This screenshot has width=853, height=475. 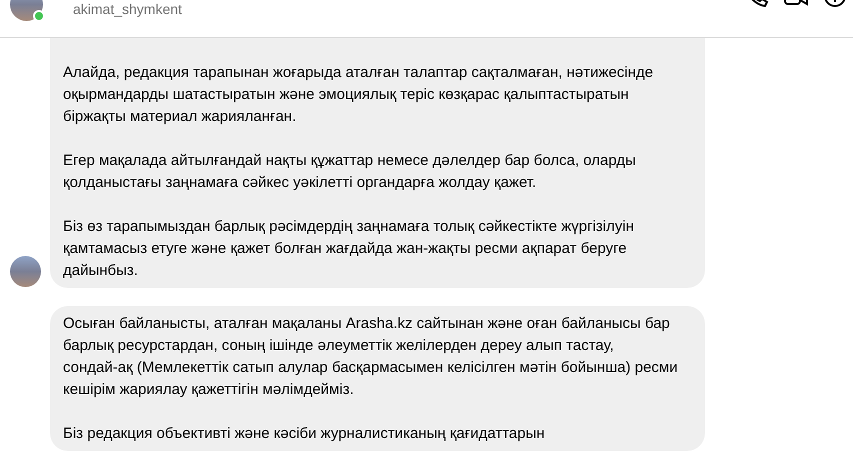 What do you see at coordinates (25, 271) in the screenshot?
I see `sender-avatar` at bounding box center [25, 271].